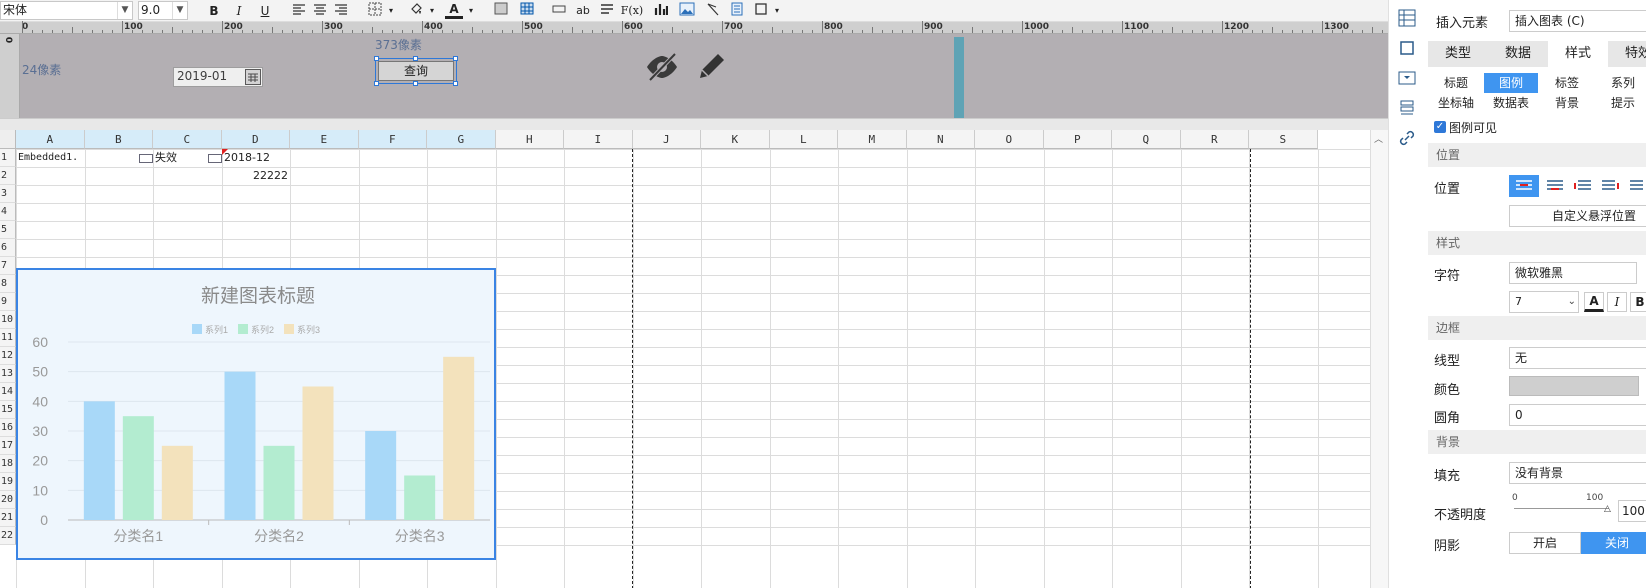  What do you see at coordinates (803, 139) in the screenshot?
I see `column-header: L` at bounding box center [803, 139].